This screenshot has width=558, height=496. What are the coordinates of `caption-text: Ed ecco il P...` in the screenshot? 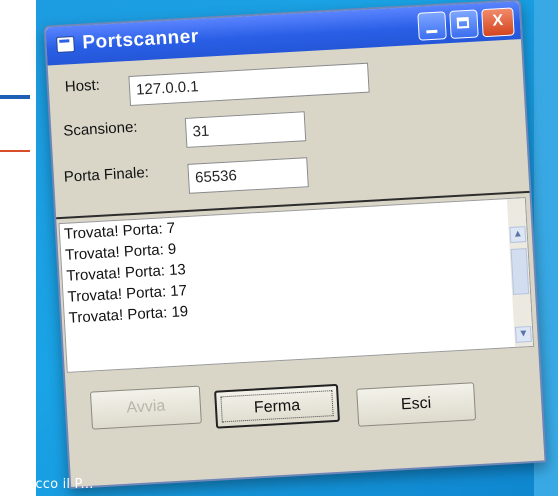 It's located at (50, 484).